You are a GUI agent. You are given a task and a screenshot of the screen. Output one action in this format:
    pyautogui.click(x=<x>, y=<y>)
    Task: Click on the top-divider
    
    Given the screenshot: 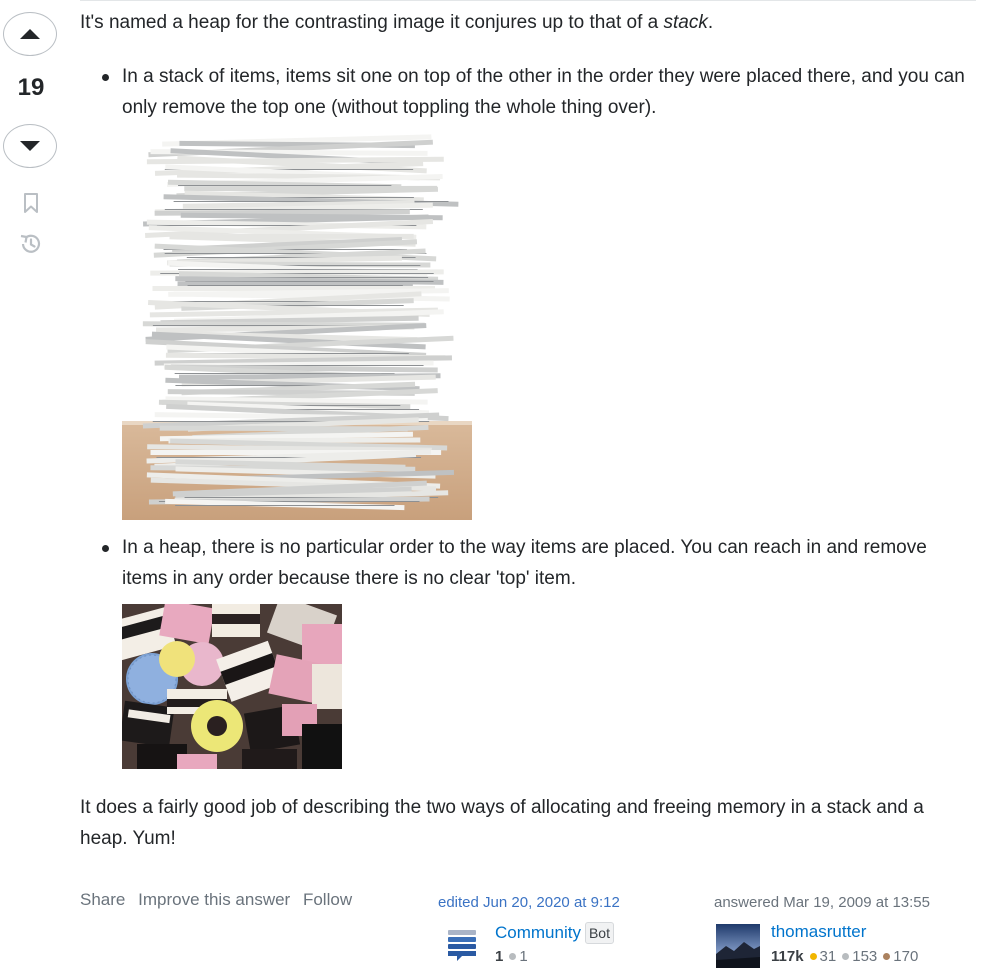 What is the action you would take?
    pyautogui.click(x=528, y=0)
    